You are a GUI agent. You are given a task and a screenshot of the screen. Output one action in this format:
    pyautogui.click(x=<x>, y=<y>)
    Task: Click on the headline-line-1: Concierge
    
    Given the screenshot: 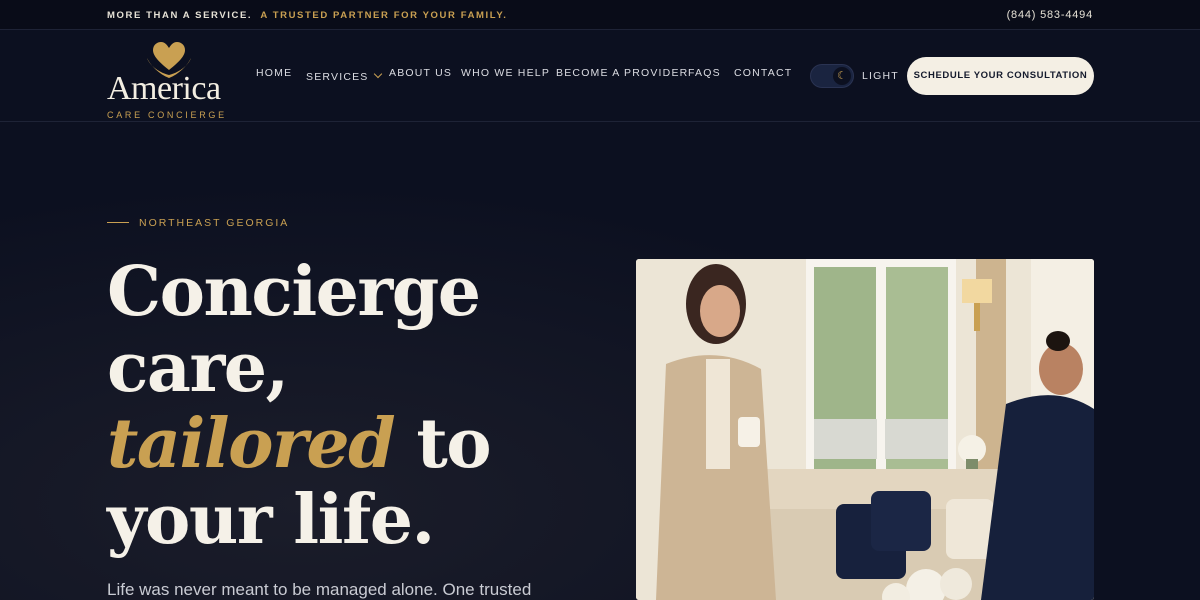 What is the action you would take?
    pyautogui.click(x=294, y=292)
    